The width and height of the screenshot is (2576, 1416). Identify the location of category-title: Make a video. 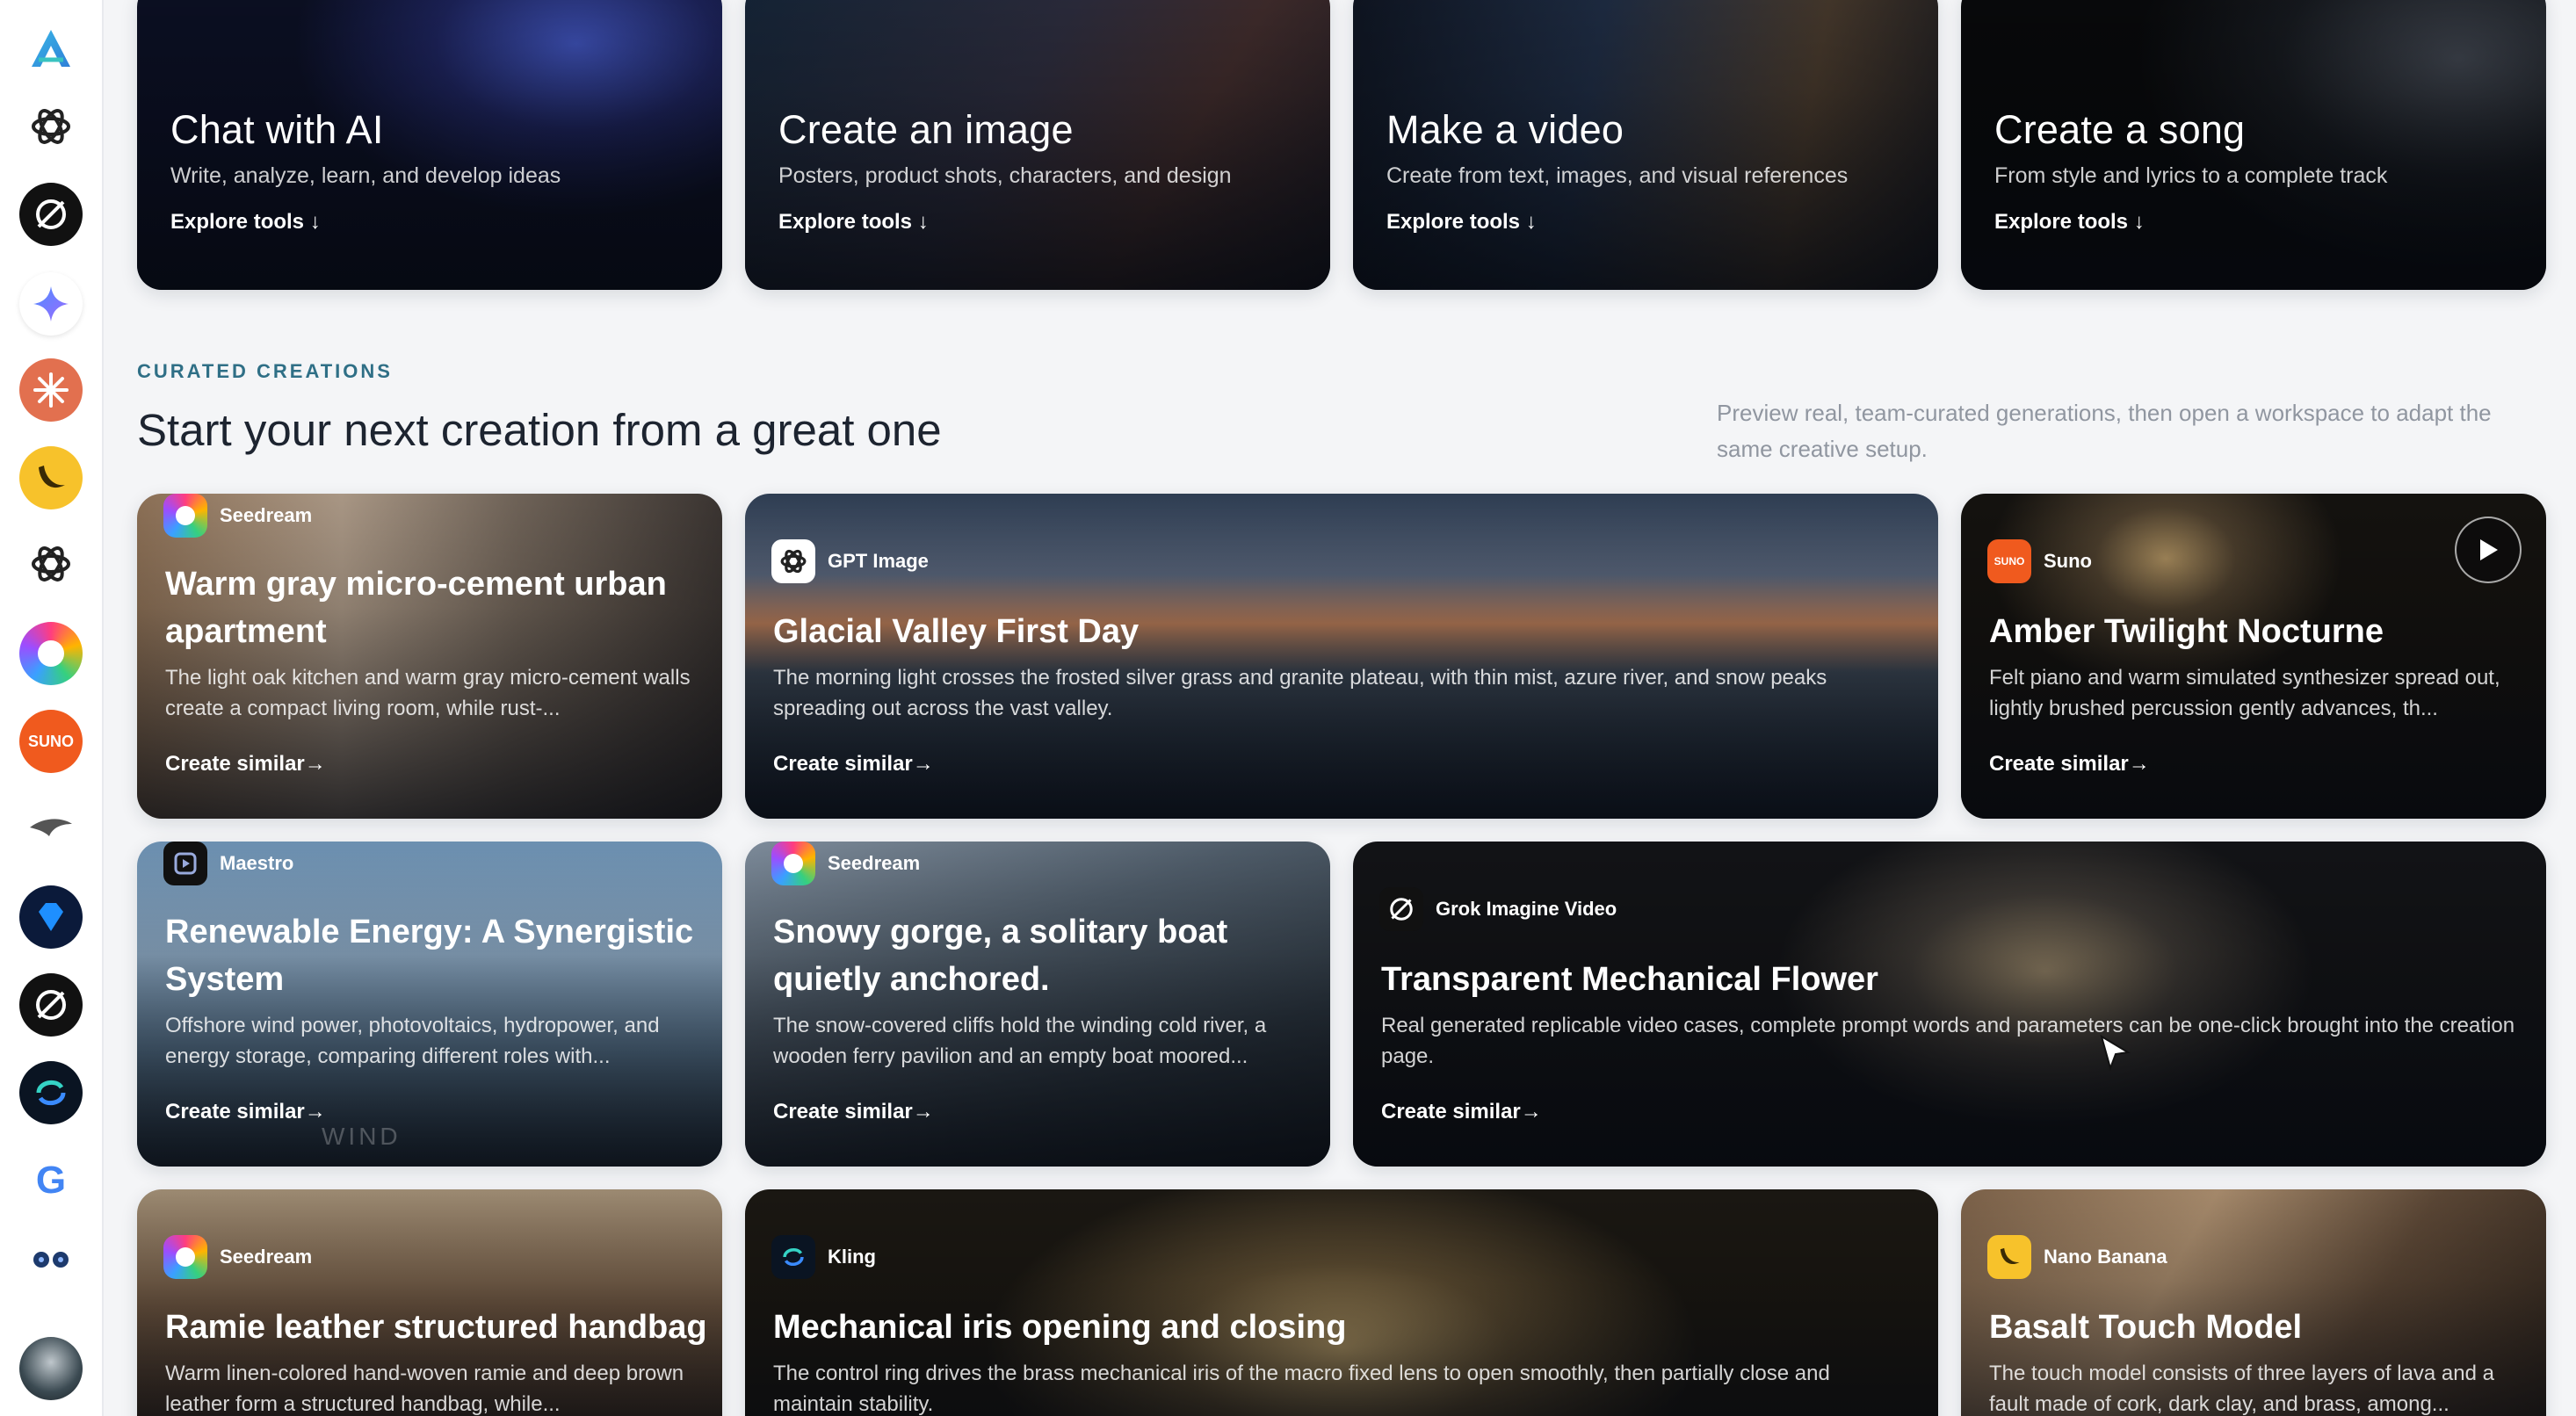
(1505, 129).